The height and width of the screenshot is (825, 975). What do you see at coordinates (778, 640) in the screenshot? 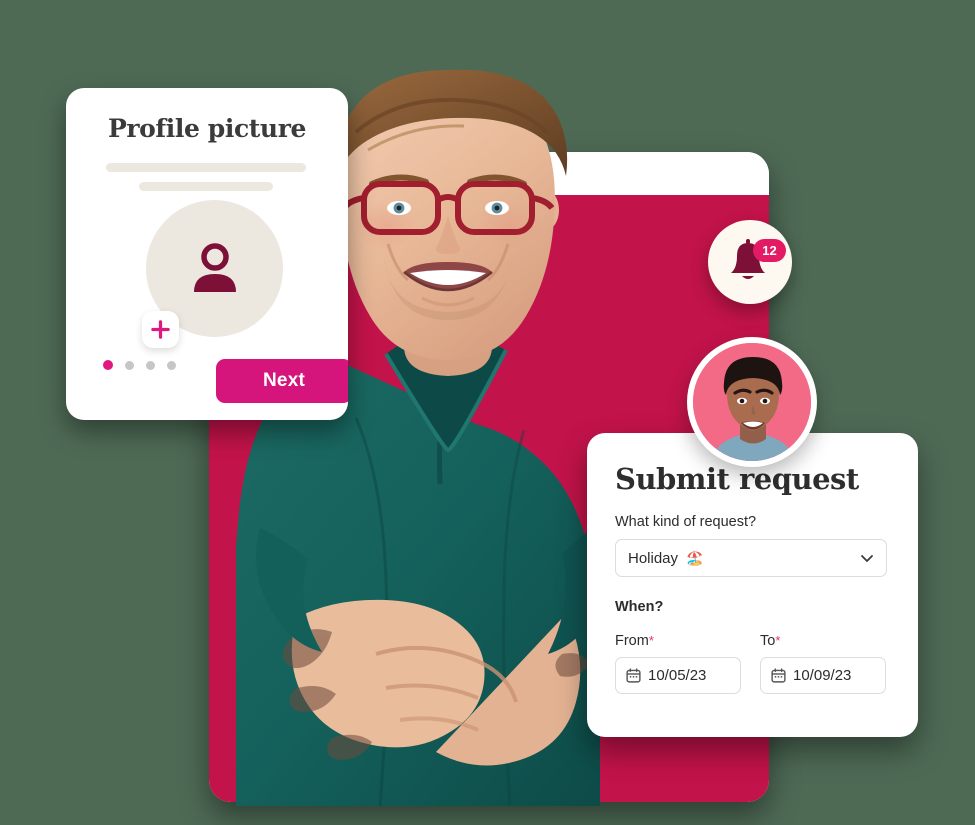
I see `to-required-asterisk: *` at bounding box center [778, 640].